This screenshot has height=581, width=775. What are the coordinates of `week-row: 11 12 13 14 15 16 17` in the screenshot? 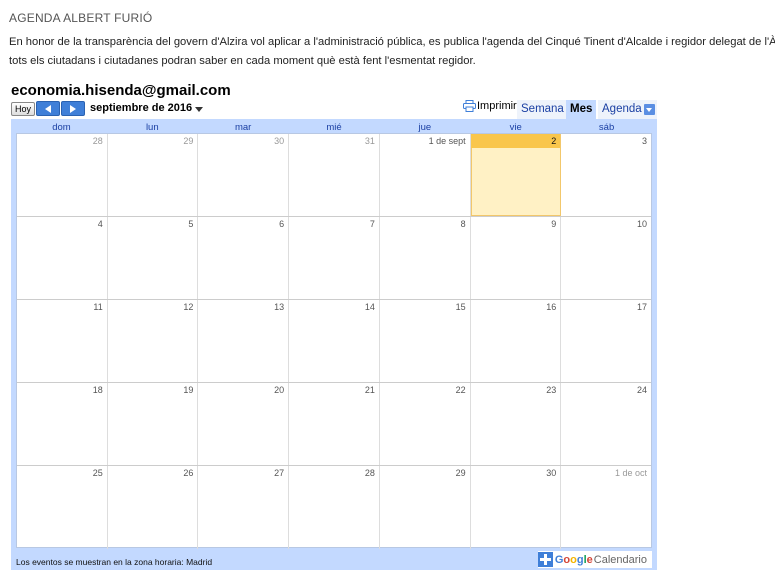 It's located at (334, 341).